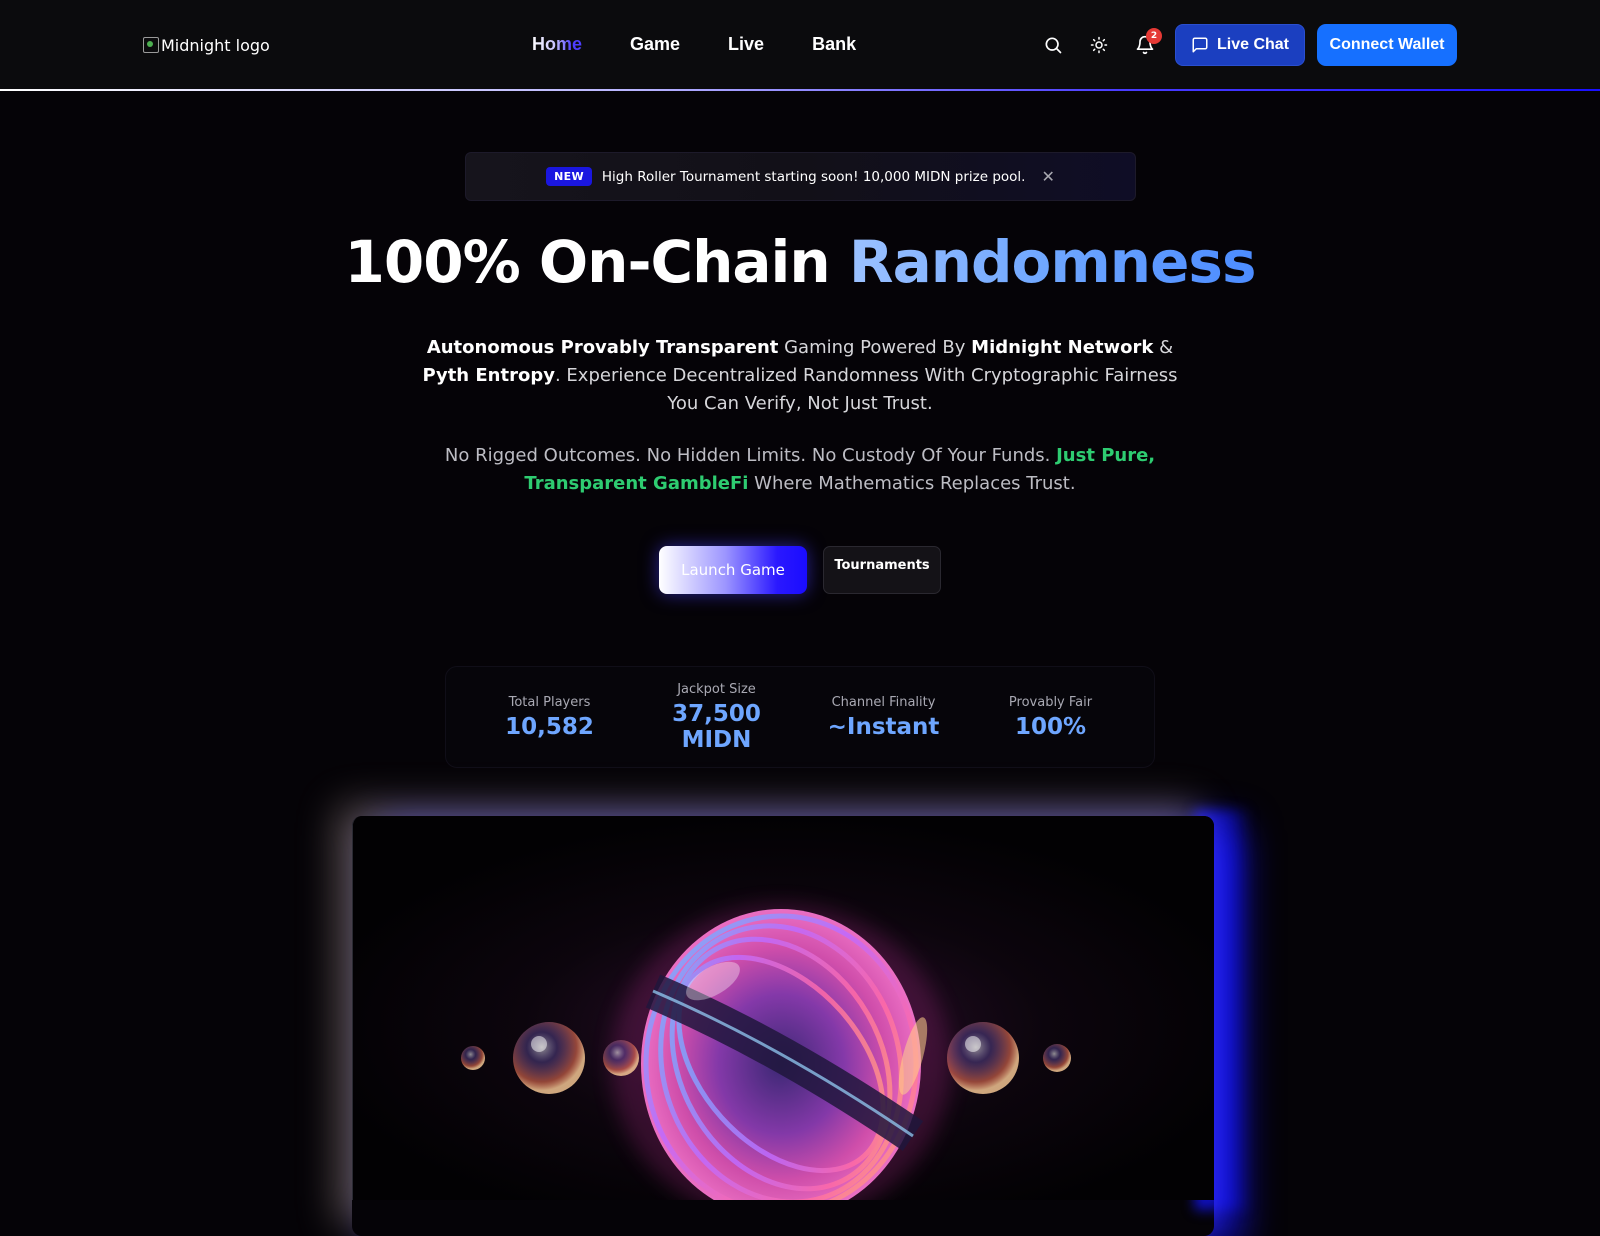 Image resolution: width=1600 pixels, height=1236 pixels. I want to click on desc-part: Pyth Entropy, so click(488, 375).